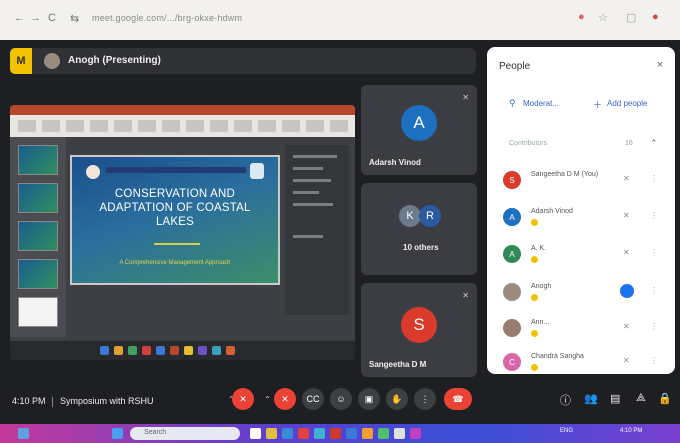 The height and width of the screenshot is (443, 680). I want to click on present-button: ▣, so click(369, 399).